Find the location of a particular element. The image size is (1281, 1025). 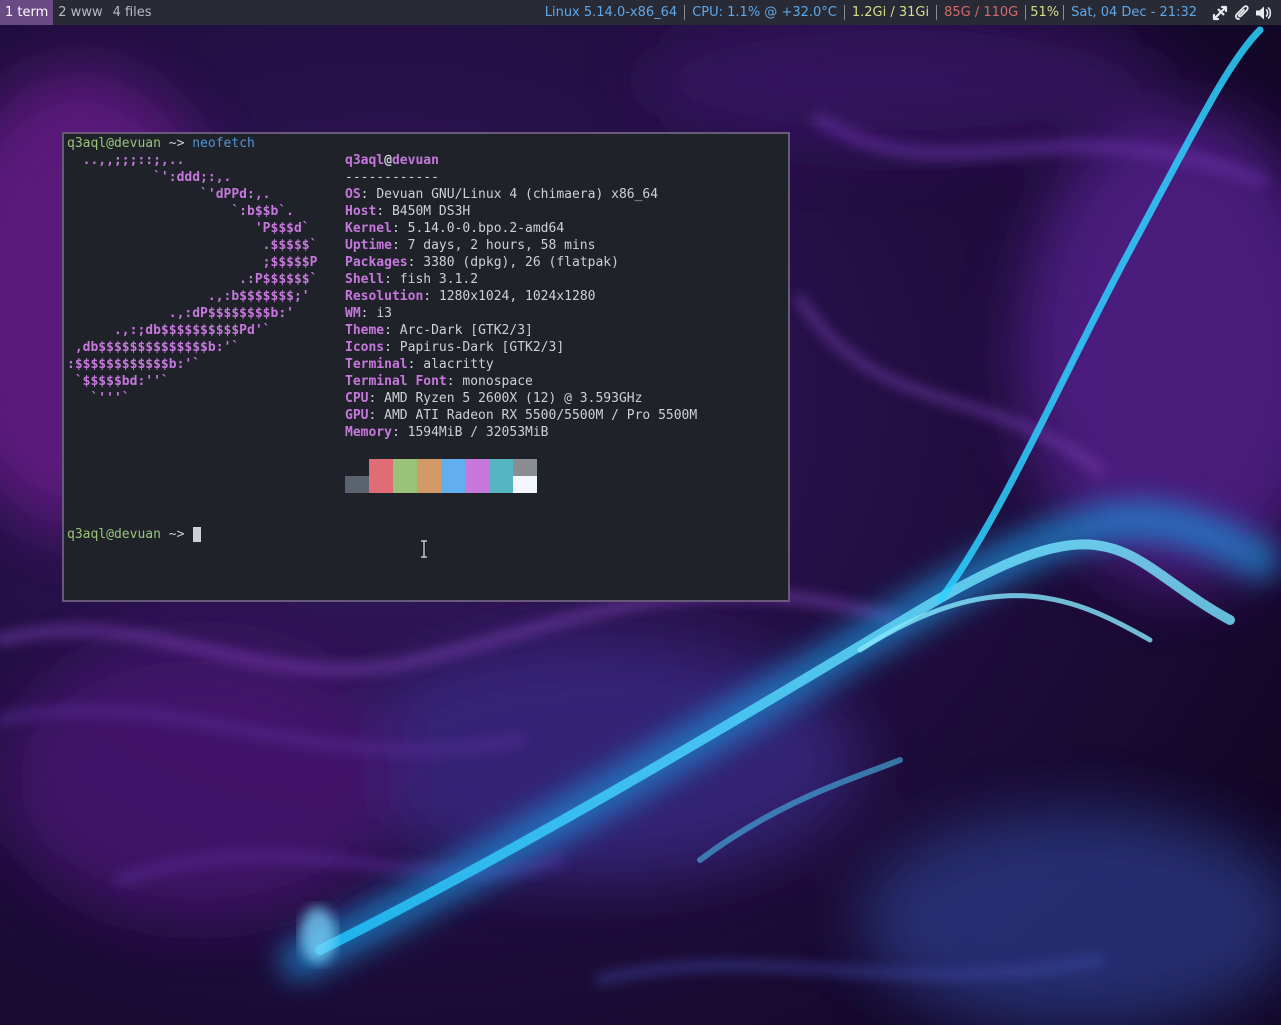

datetime-status: Sat, 04 Dec - 21:32 is located at coordinates (1134, 12).